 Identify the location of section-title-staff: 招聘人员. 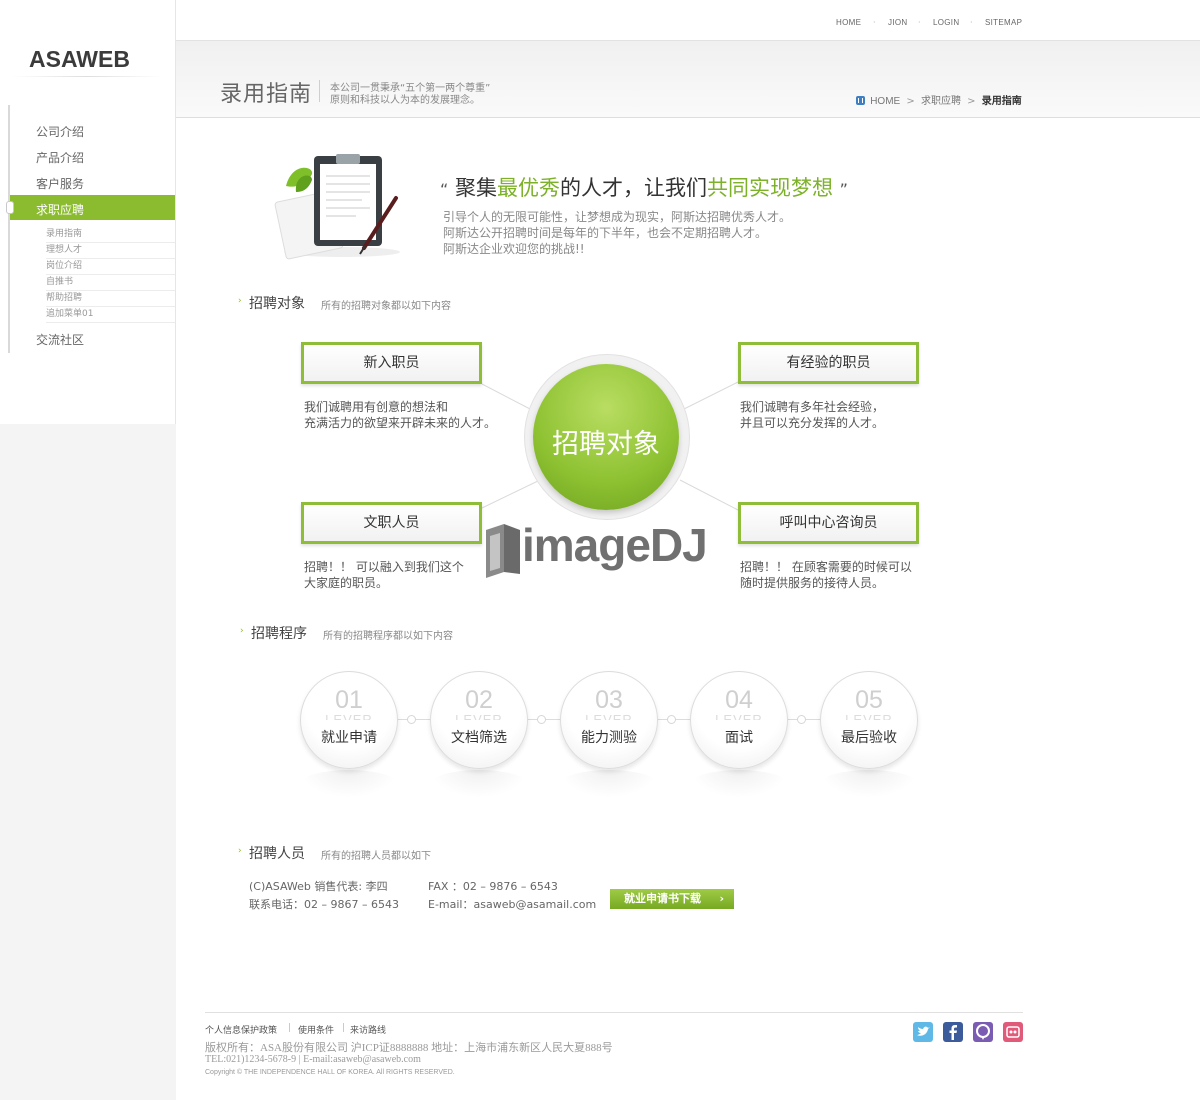
(277, 854).